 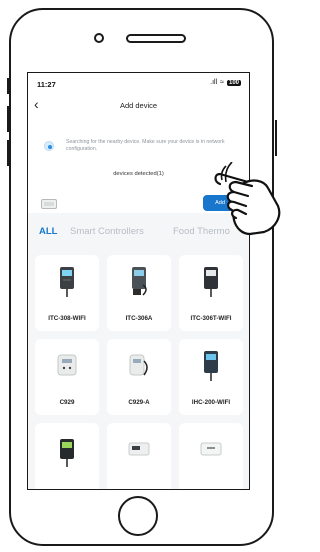 I want to click on power-button-right, so click(x=276, y=138).